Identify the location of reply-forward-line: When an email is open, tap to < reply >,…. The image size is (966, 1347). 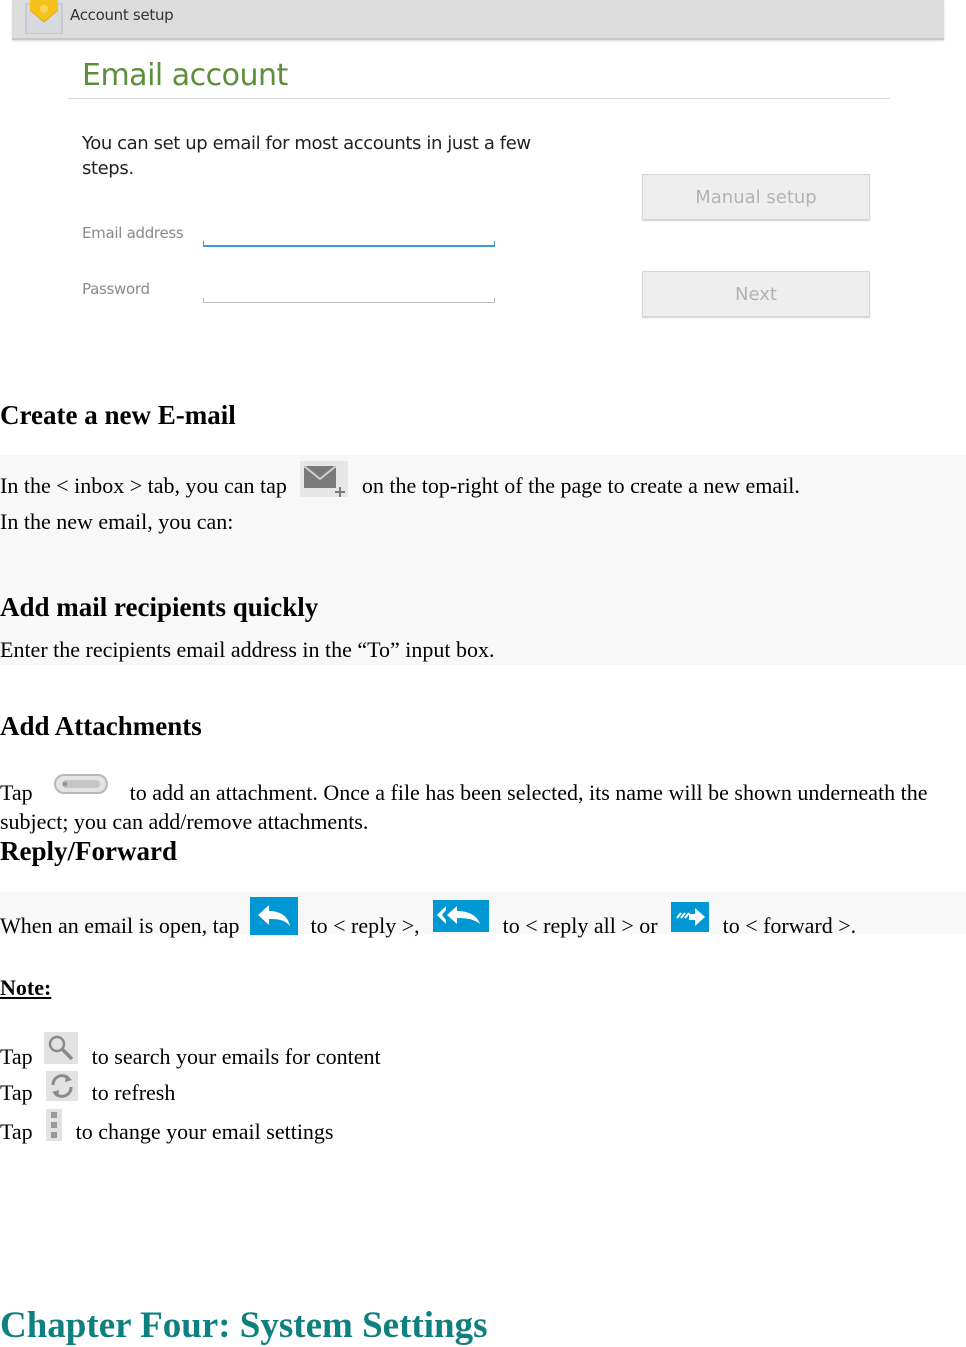
(428, 923).